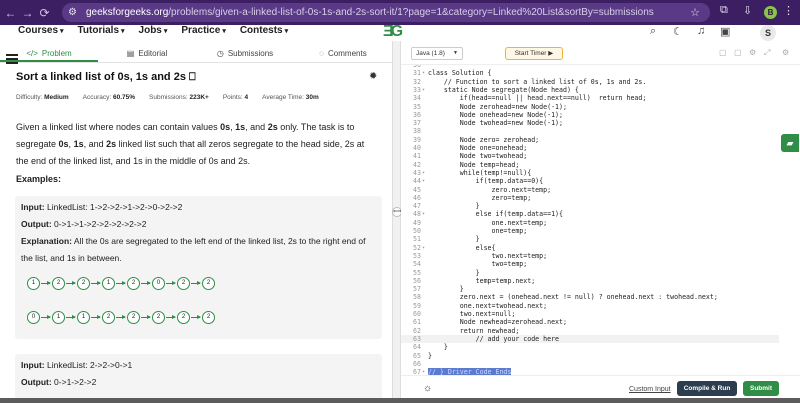 The width and height of the screenshot is (800, 403). I want to click on translate-icon: ▣, so click(725, 31).